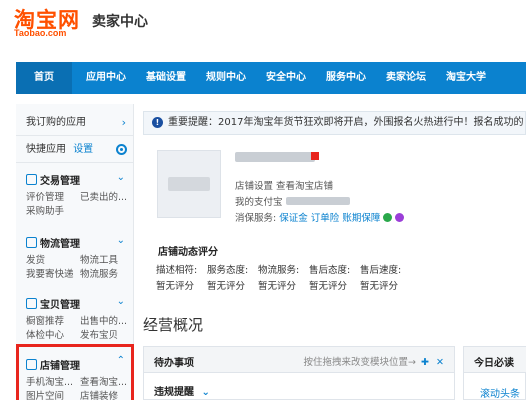 This screenshot has width=526, height=400. I want to click on sidebar-section-trade: 交易管理, so click(53, 179).